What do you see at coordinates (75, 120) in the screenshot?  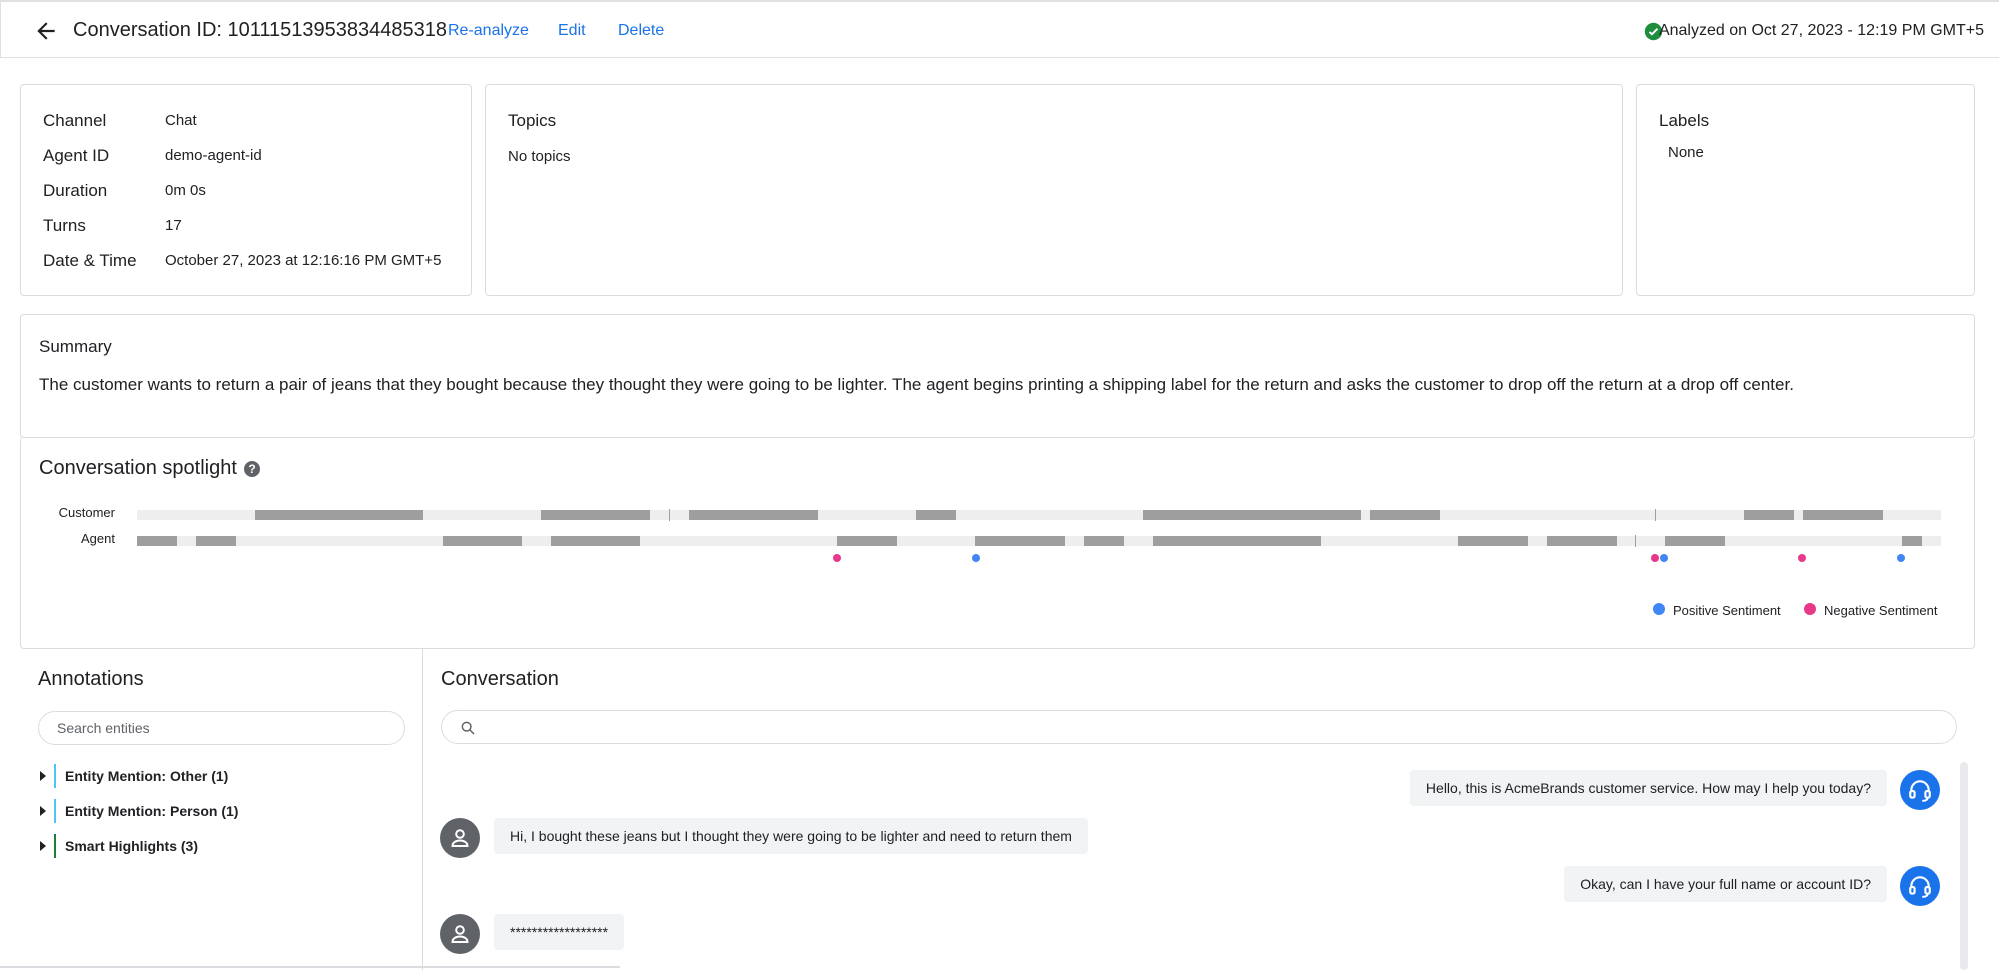 I see `channel-label: Channel` at bounding box center [75, 120].